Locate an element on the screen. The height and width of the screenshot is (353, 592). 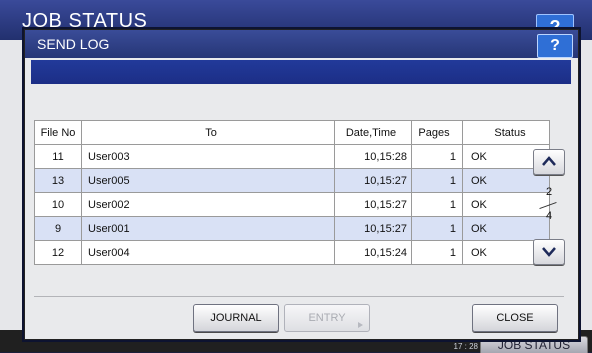
chevron-up-icon is located at coordinates (549, 161).